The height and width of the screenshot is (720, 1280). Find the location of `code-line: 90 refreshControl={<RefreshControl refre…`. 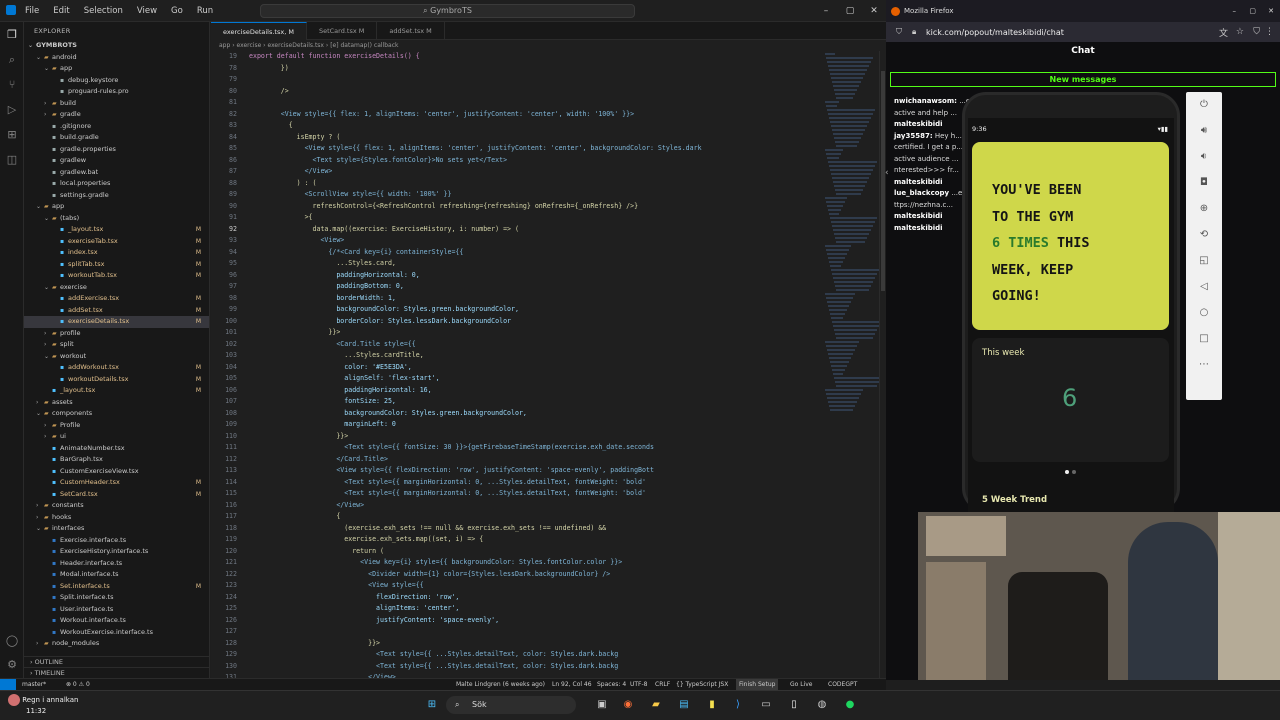

code-line: 90 refreshControl={<RefreshControl refre… is located at coordinates (516, 207).